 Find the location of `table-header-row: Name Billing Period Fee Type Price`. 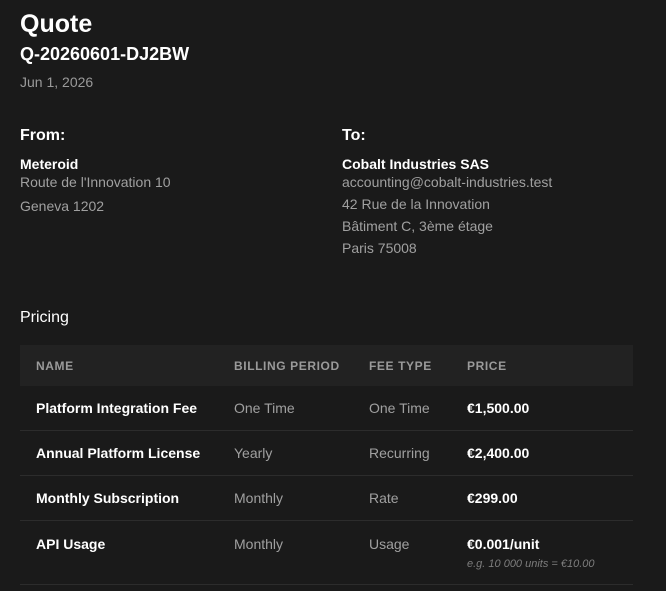

table-header-row: Name Billing Period Fee Type Price is located at coordinates (326, 365).